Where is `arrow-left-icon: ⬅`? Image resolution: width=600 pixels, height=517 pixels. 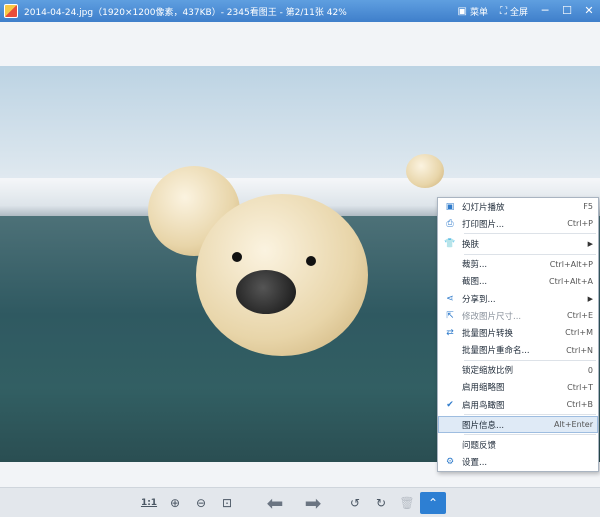
arrow-left-icon: ⬅ is located at coordinates (275, 502).